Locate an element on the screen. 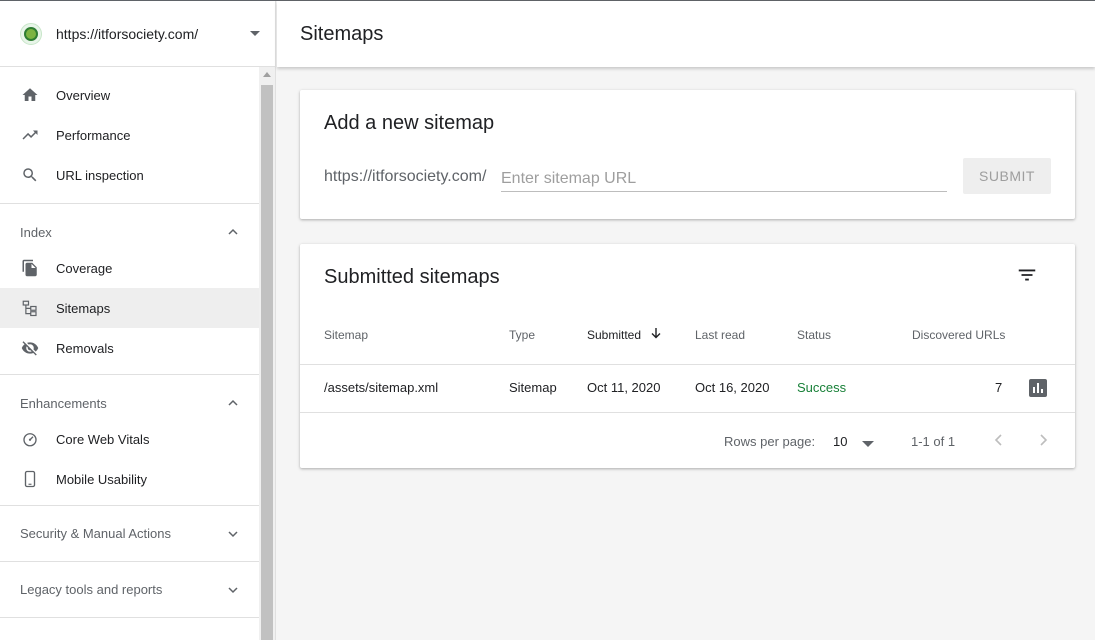 The height and width of the screenshot is (640, 1095). column-header-type: Type is located at coordinates (522, 335).